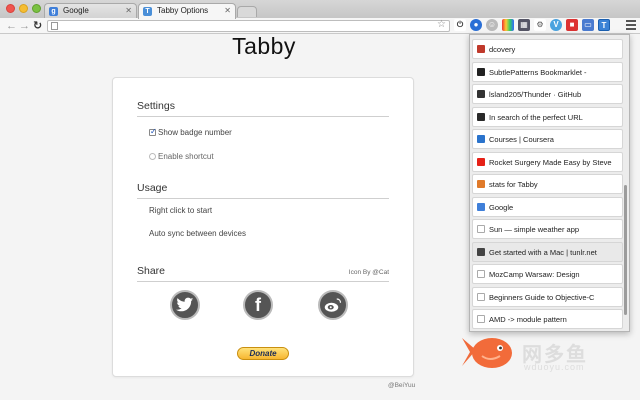  Describe the element at coordinates (532, 26) in the screenshot. I see `extensions-bar: ⏻ ● ☺ ▦ ⚙ V ■ ▭ T` at that location.